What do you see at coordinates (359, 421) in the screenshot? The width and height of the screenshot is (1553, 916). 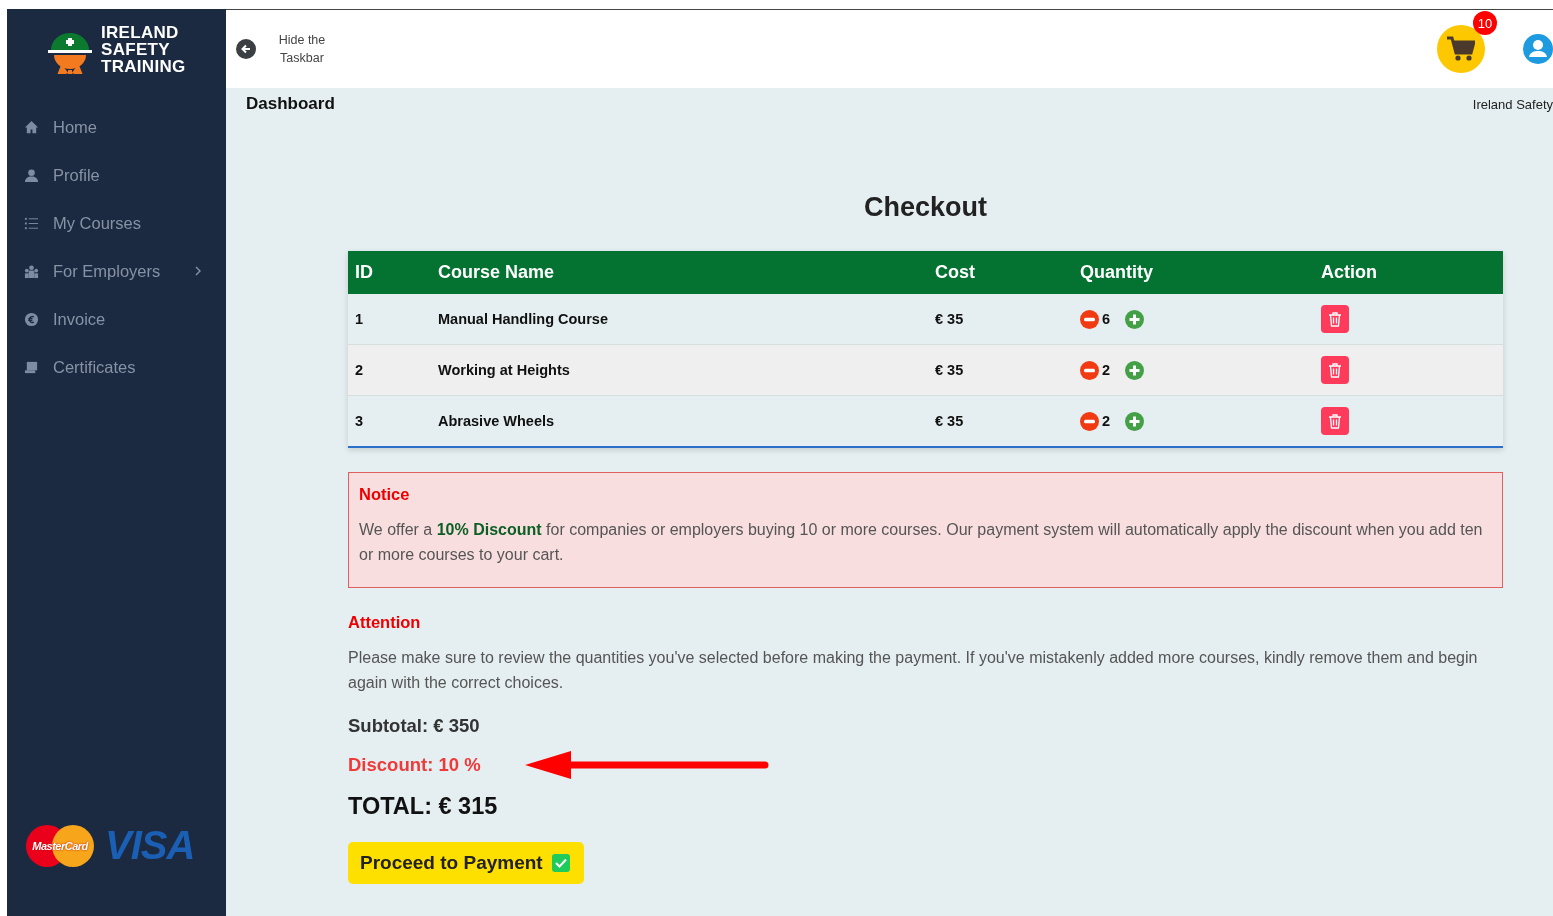 I see `table-cell-text: 3` at bounding box center [359, 421].